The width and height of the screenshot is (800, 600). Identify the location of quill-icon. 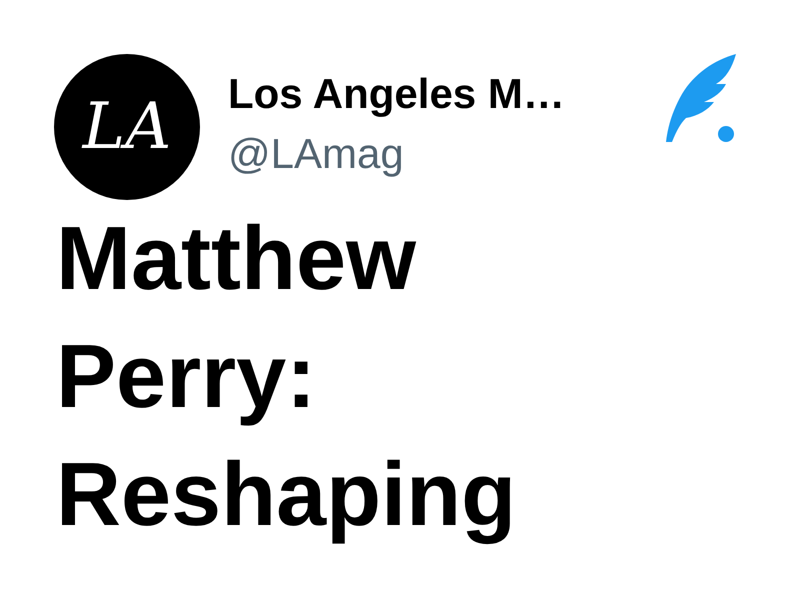
(701, 99).